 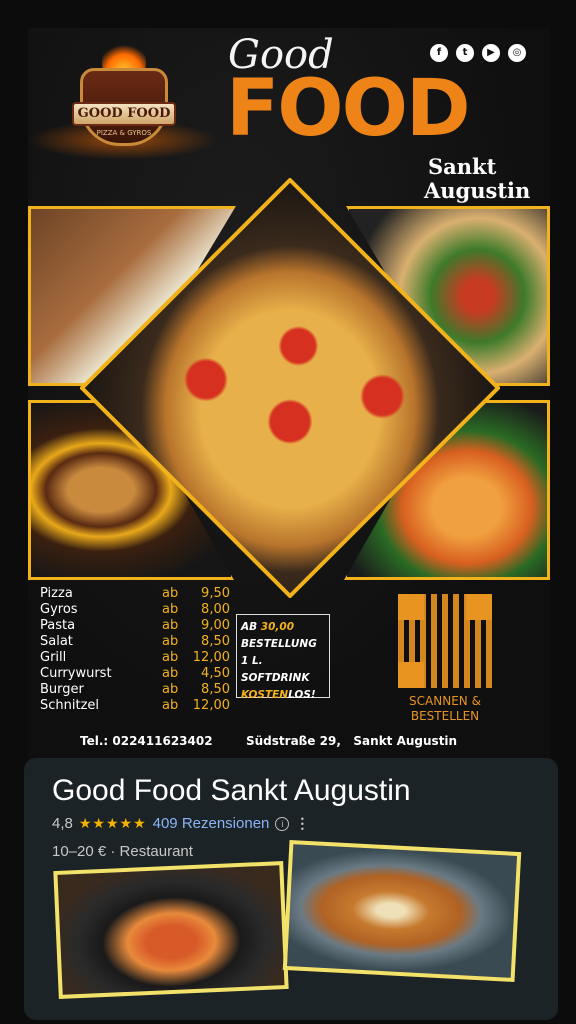 What do you see at coordinates (135, 706) in the screenshot?
I see `menu-row: Schnitzel ab 12,00` at bounding box center [135, 706].